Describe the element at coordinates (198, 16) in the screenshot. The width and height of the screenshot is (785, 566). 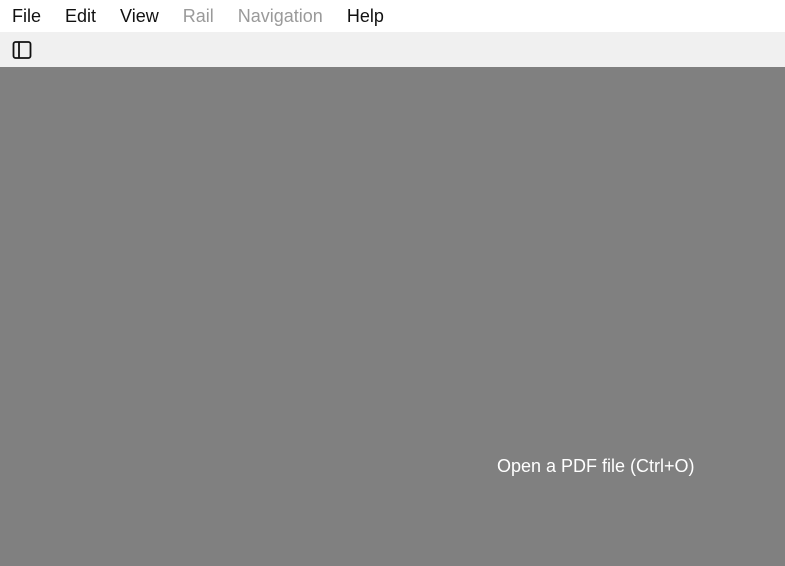
I see `menu-rail: Rail` at that location.